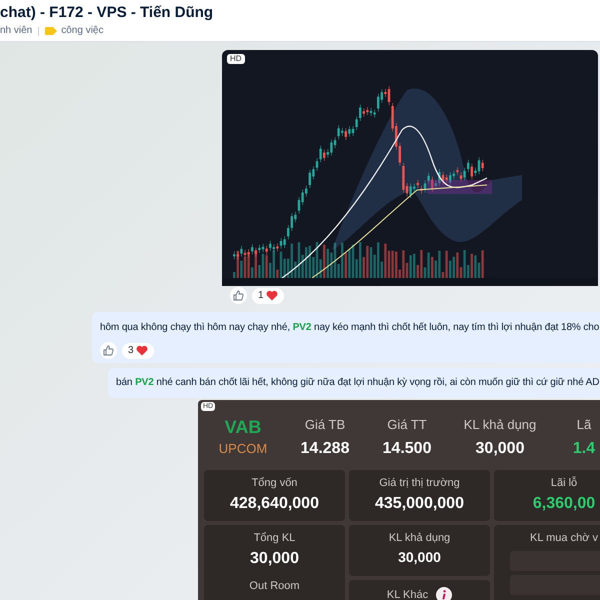 The width and height of the screenshot is (600, 600). Describe the element at coordinates (419, 504) in the screenshot. I see `panel-value: 435,000,000` at that location.